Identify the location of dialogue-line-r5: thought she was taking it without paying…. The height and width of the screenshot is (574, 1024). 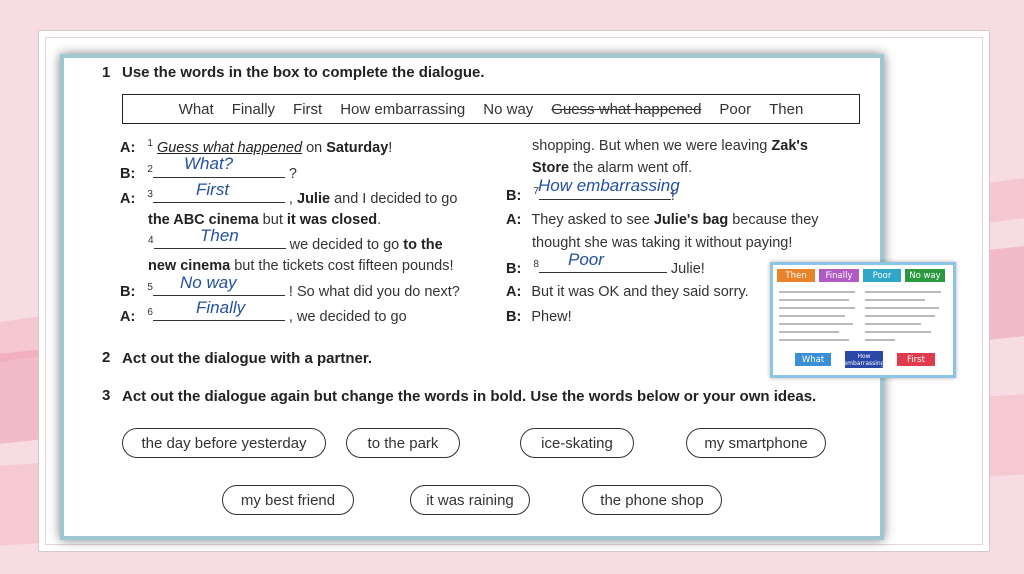
(662, 243).